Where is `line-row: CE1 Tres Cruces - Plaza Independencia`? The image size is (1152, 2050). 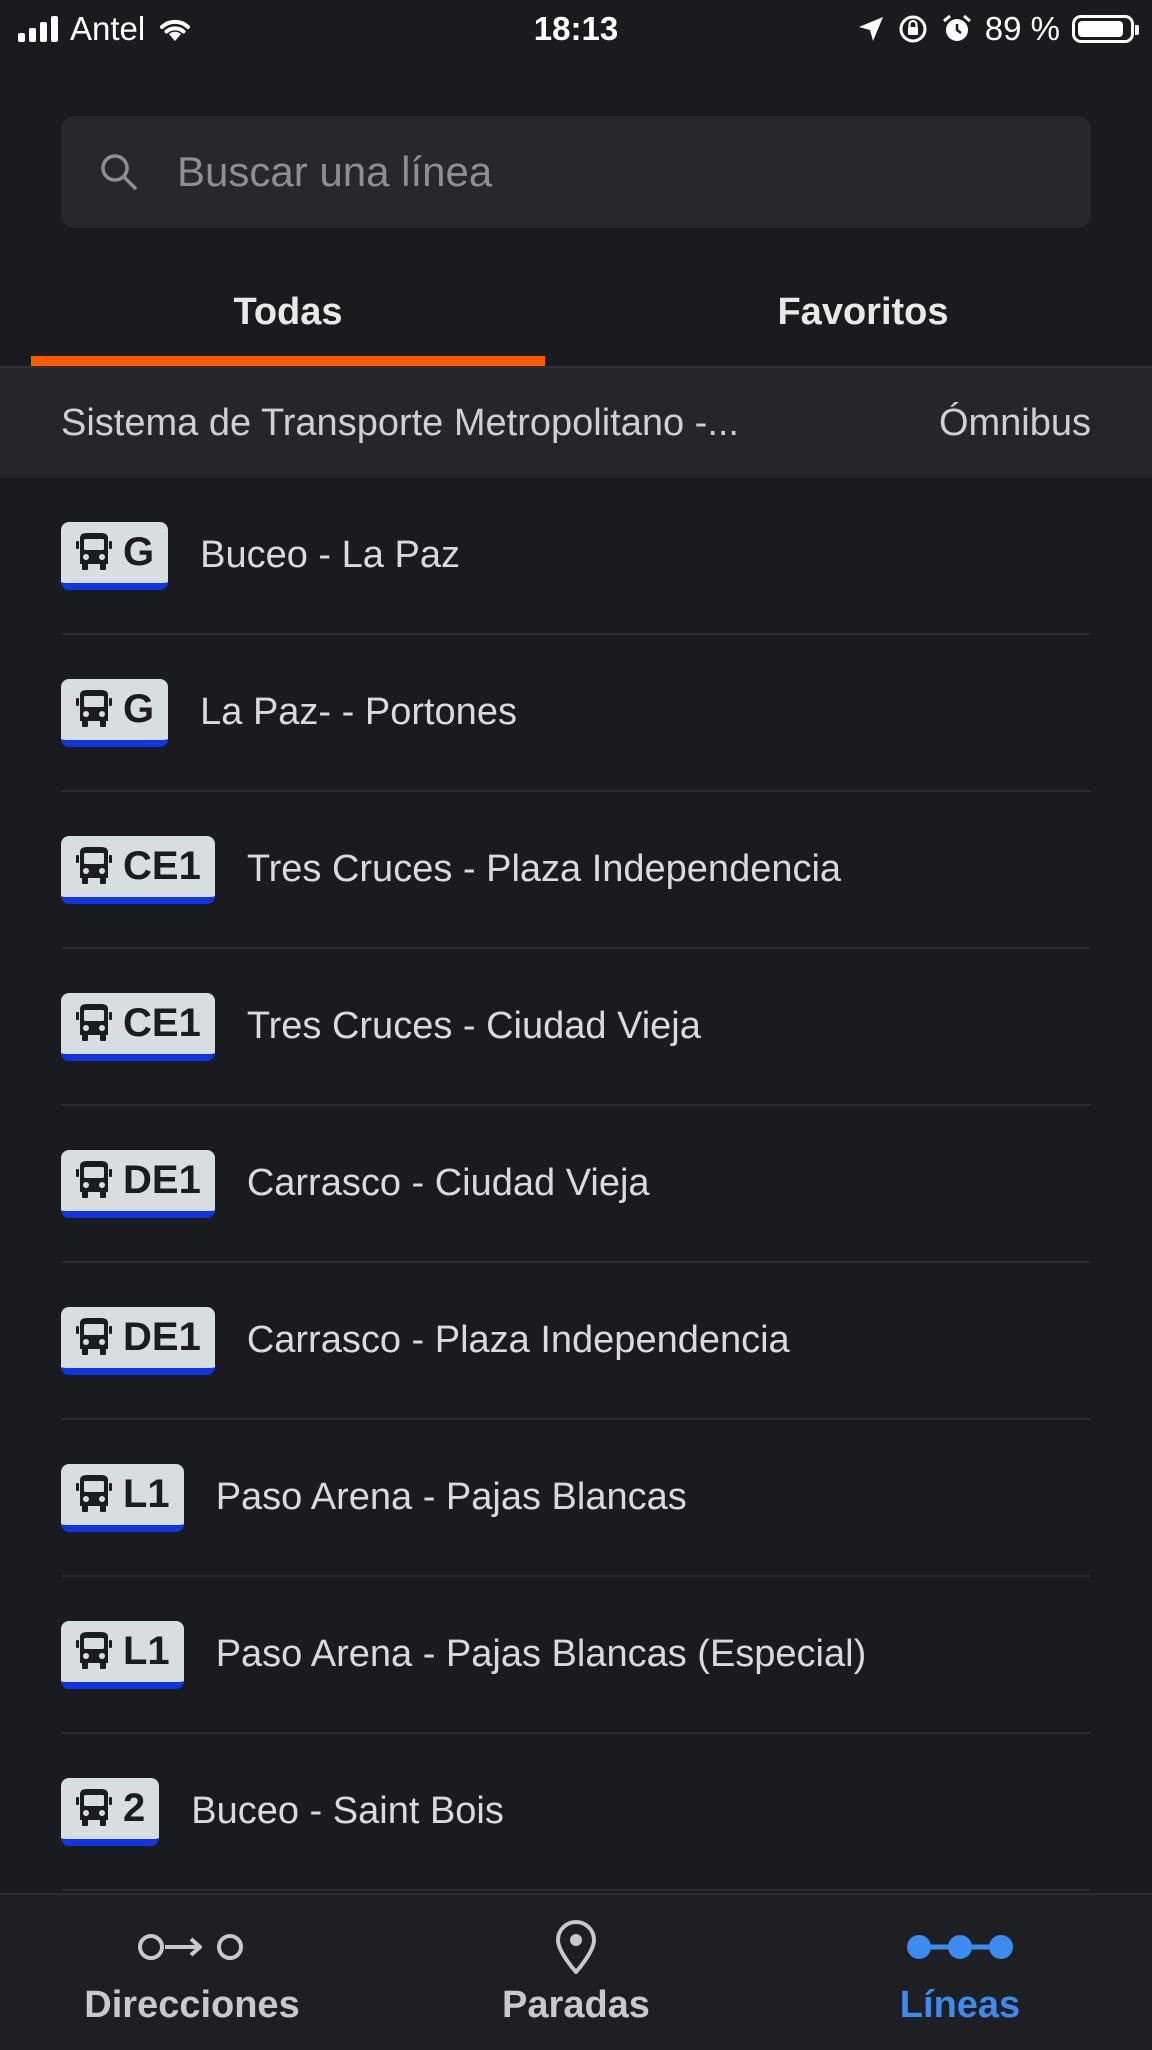 line-row: CE1 Tres Cruces - Plaza Independencia is located at coordinates (576, 870).